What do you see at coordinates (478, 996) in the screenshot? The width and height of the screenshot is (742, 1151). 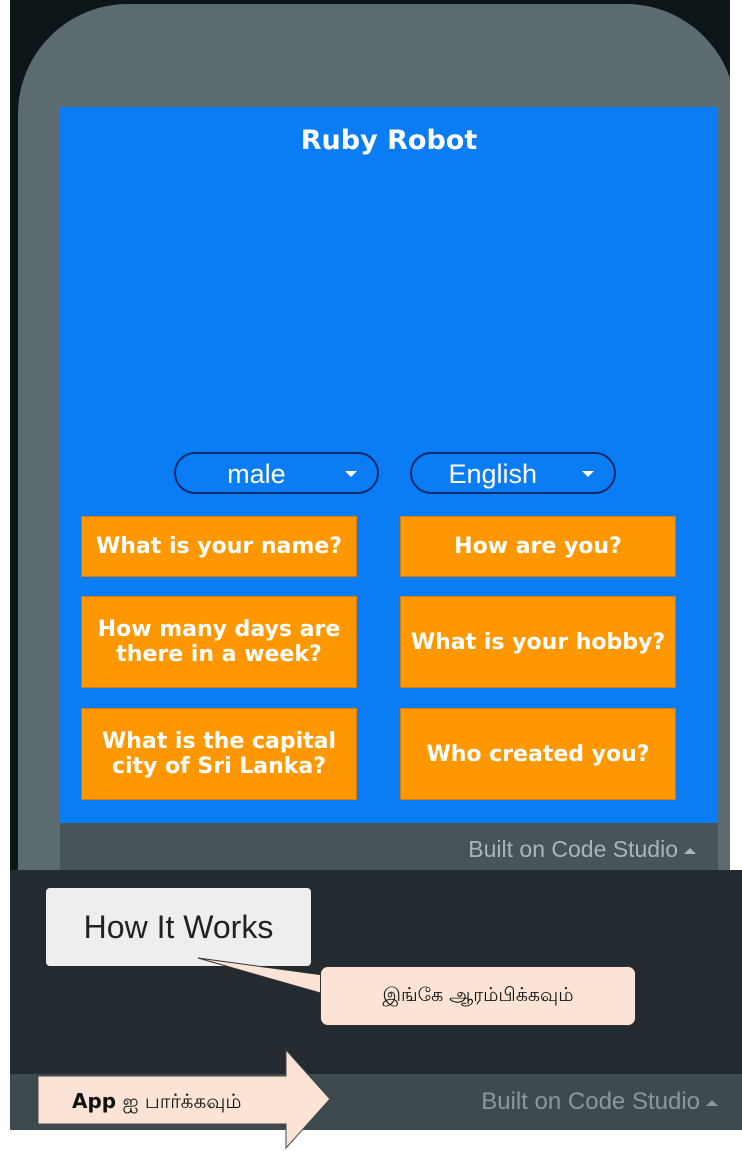 I see `callout-start-here: இங்கே ஆரம்பிக்கவும்` at bounding box center [478, 996].